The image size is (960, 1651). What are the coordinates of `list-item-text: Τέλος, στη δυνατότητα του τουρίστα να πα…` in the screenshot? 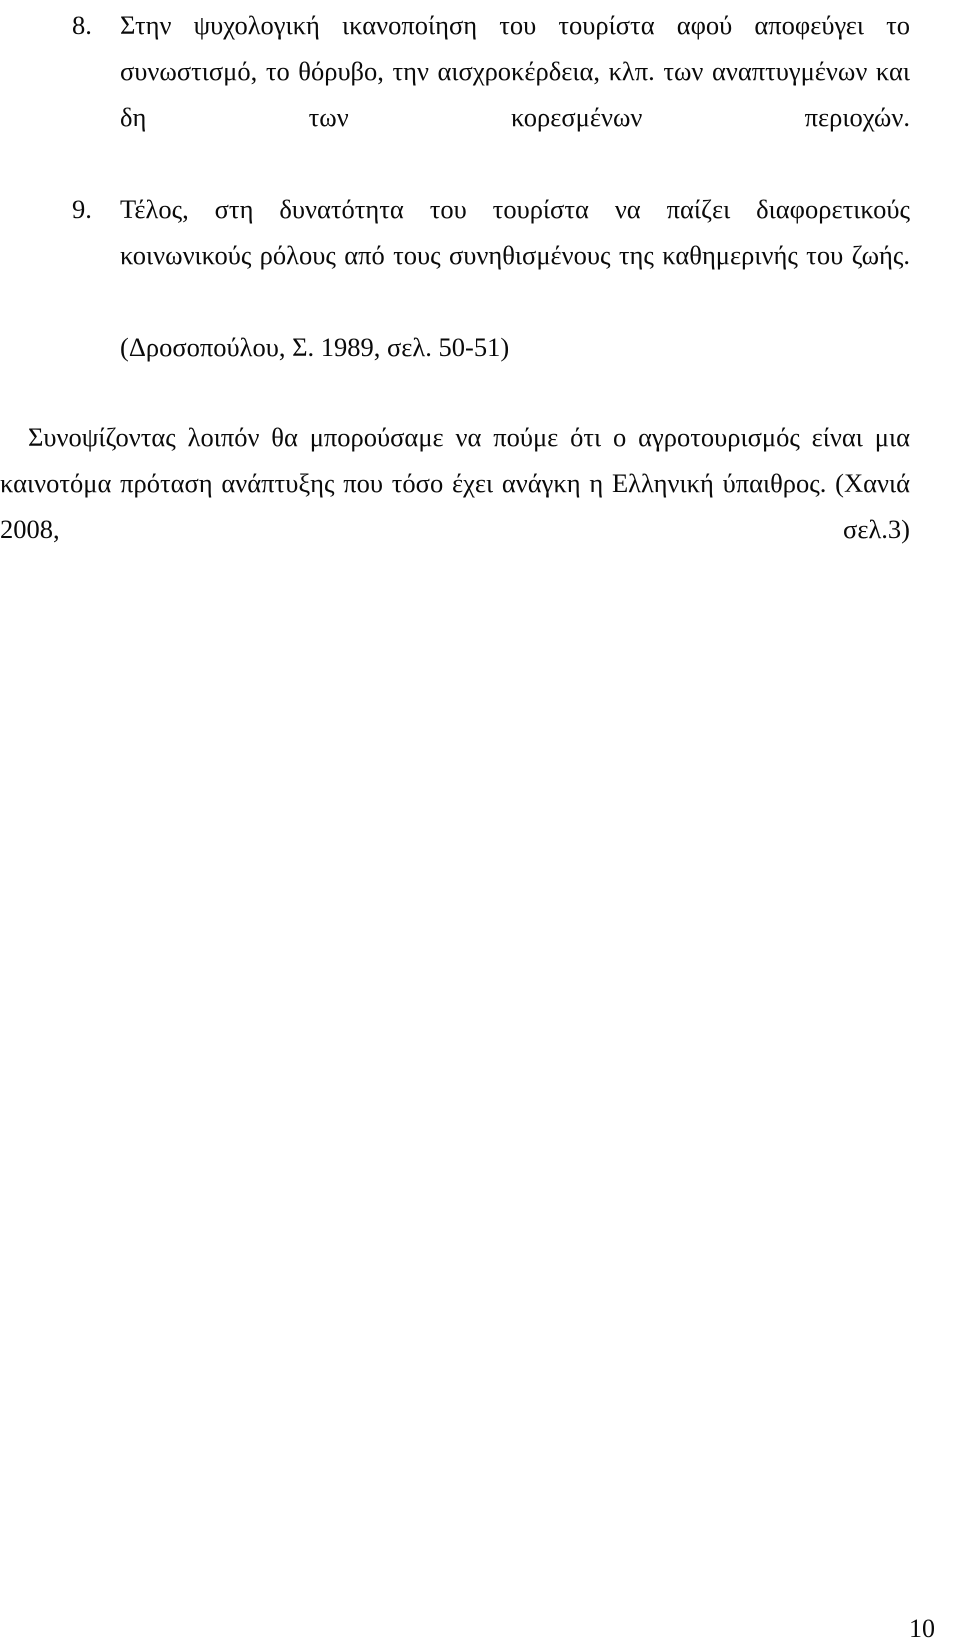 It's located at (515, 232).